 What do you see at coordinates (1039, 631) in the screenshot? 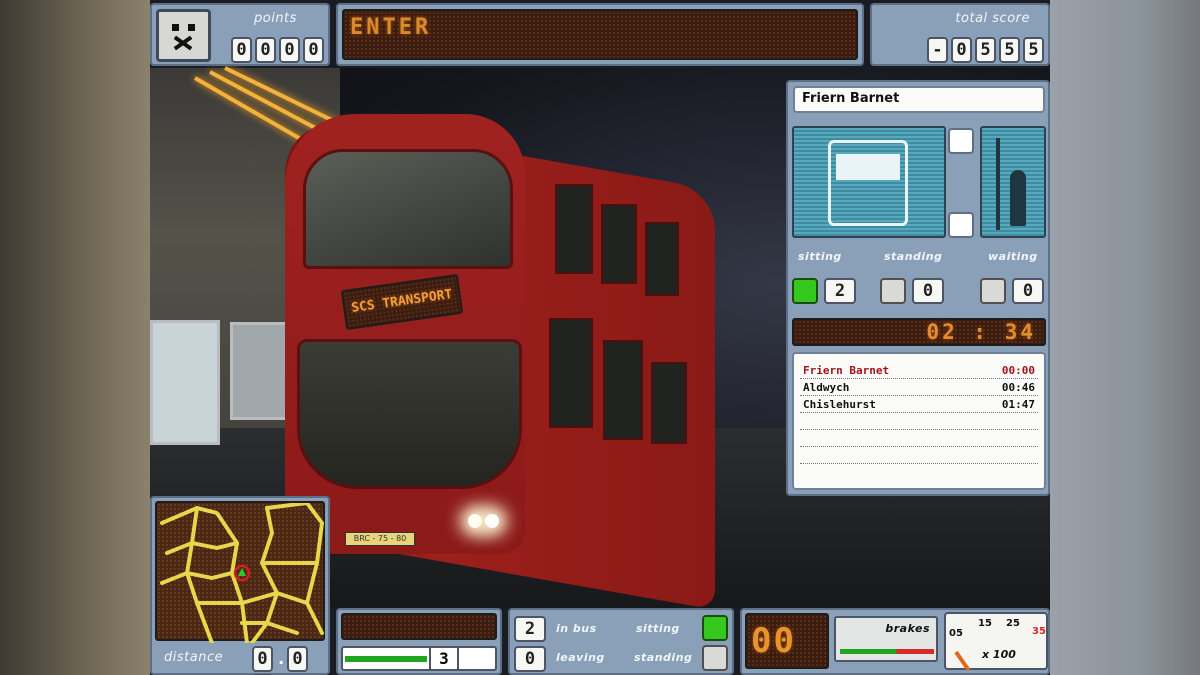
I see `gauge-tick: 35` at bounding box center [1039, 631].